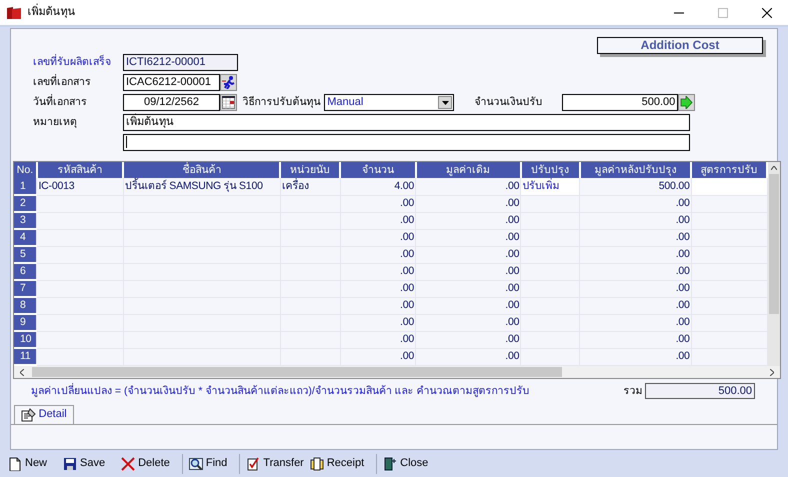 This screenshot has height=477, width=788. Describe the element at coordinates (509, 102) in the screenshot. I see `field-label: จำนวนเงินปรับ` at that location.